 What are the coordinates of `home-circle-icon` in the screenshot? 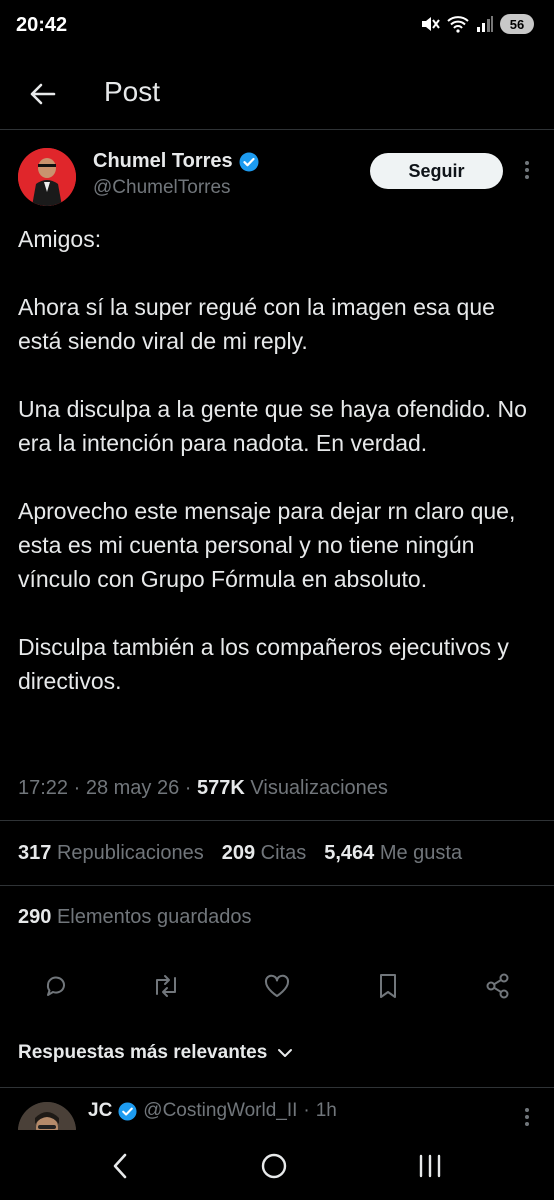 It's located at (274, 1166).